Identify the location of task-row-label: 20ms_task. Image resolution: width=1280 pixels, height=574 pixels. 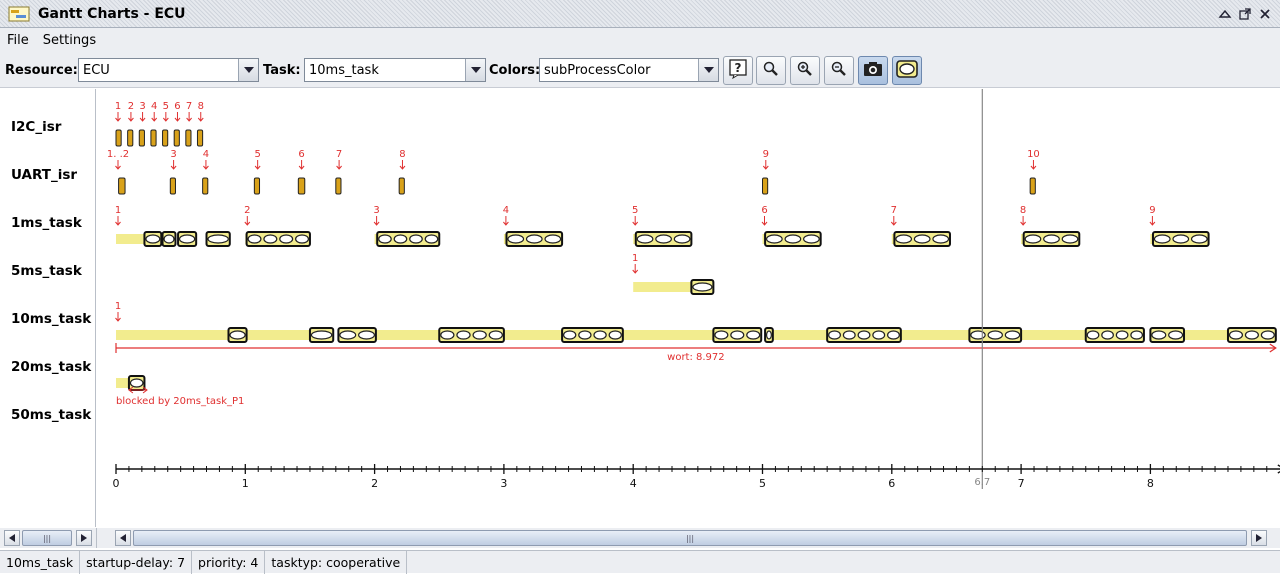
(51, 367).